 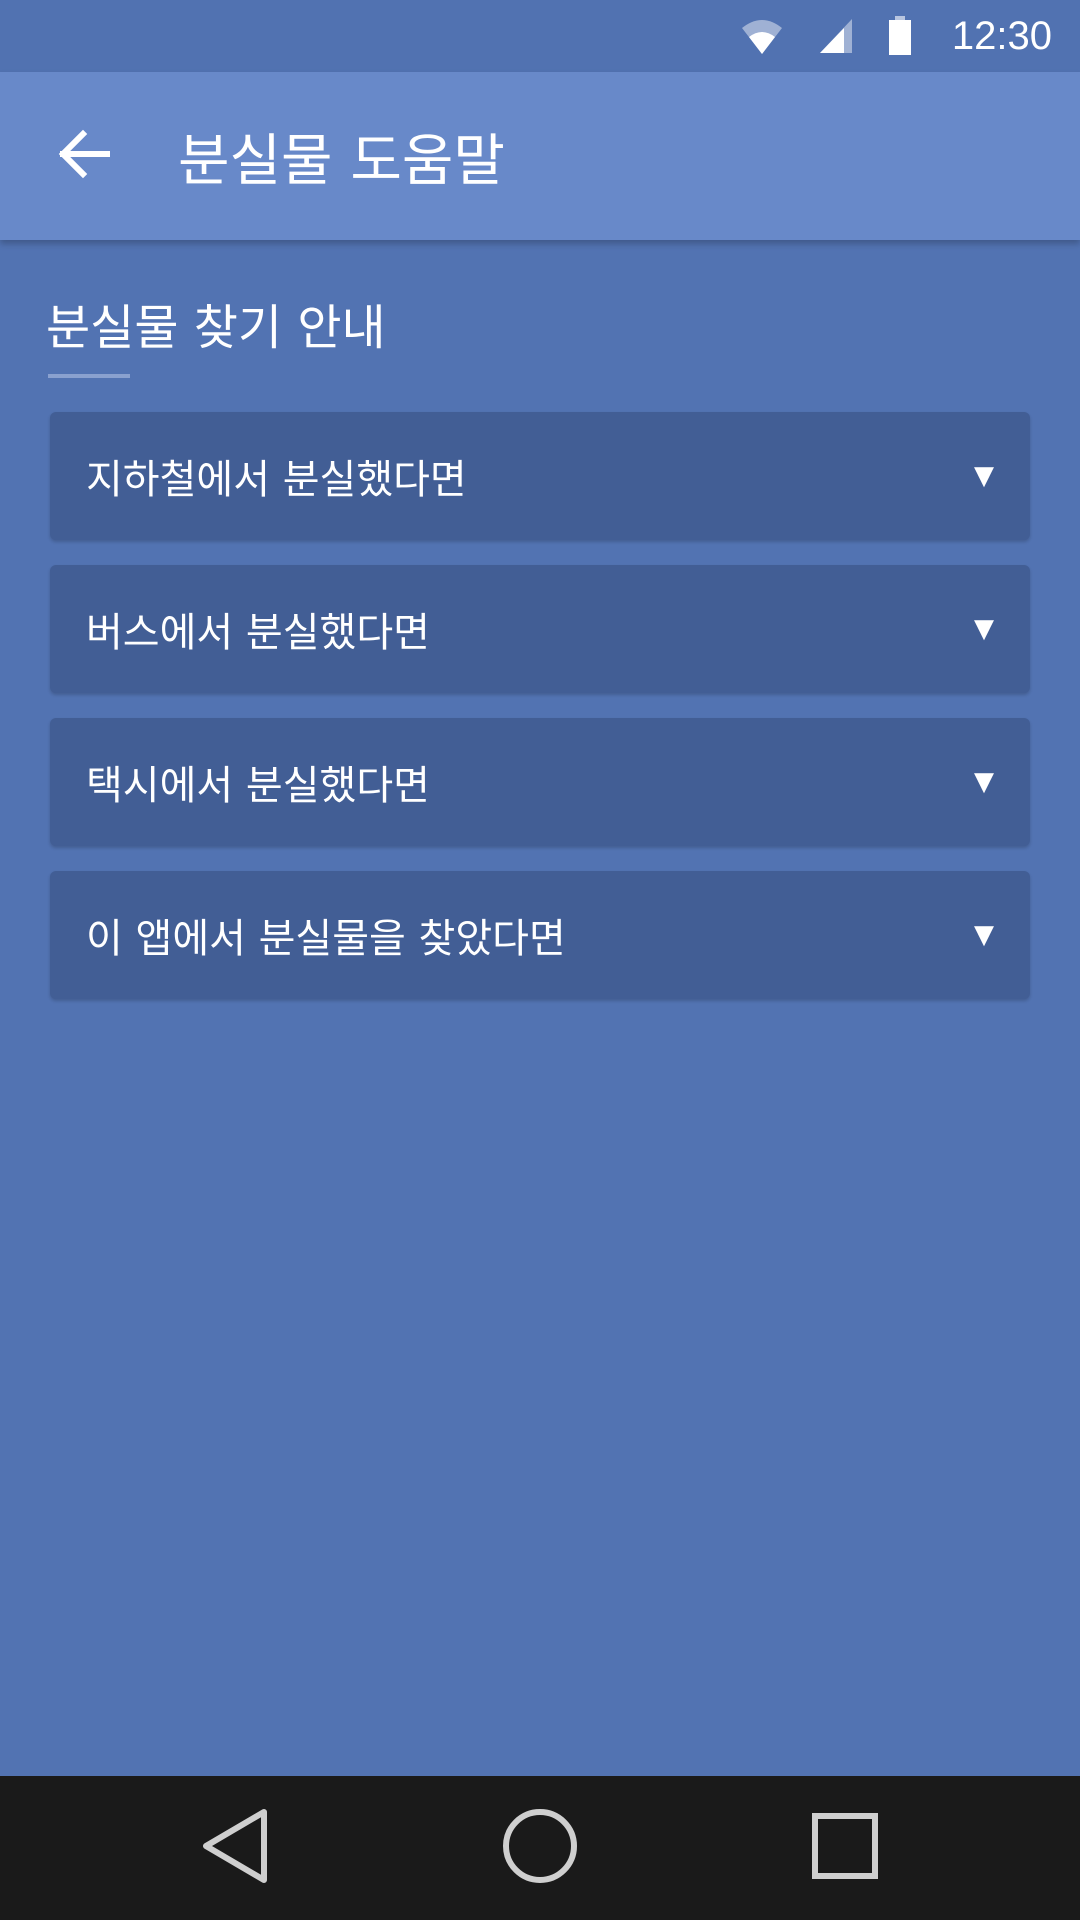 What do you see at coordinates (540, 476) in the screenshot?
I see `accordion-item-subway: 지하철에서 분실했다면 ▼` at bounding box center [540, 476].